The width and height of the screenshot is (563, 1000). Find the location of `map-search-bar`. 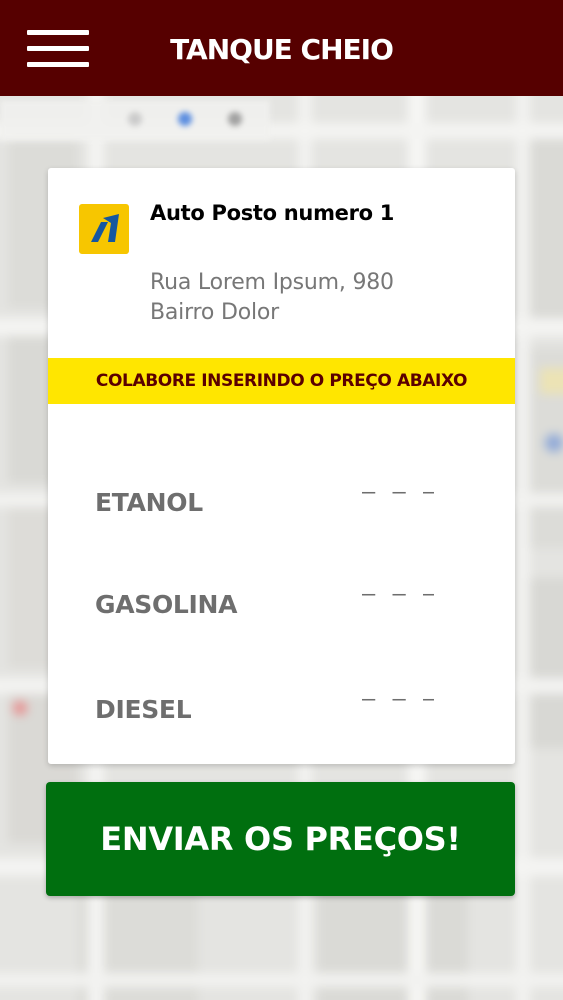

map-search-bar is located at coordinates (135, 120).